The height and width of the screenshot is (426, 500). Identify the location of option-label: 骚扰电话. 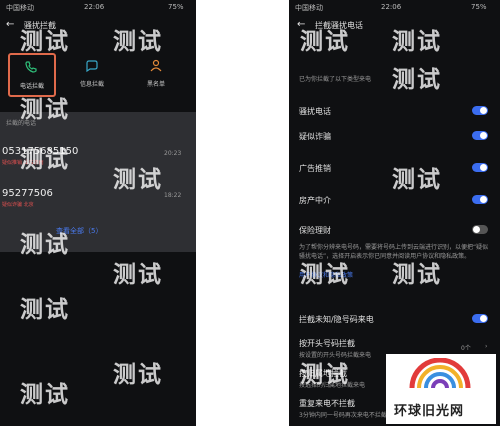
(315, 111).